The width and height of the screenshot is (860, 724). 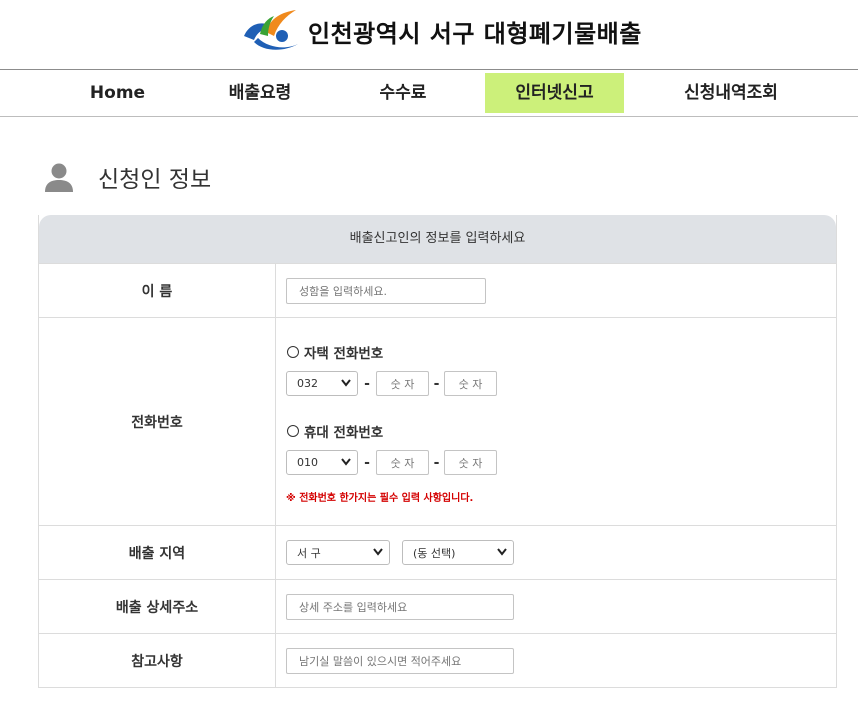 I want to click on name-input, so click(x=386, y=291).